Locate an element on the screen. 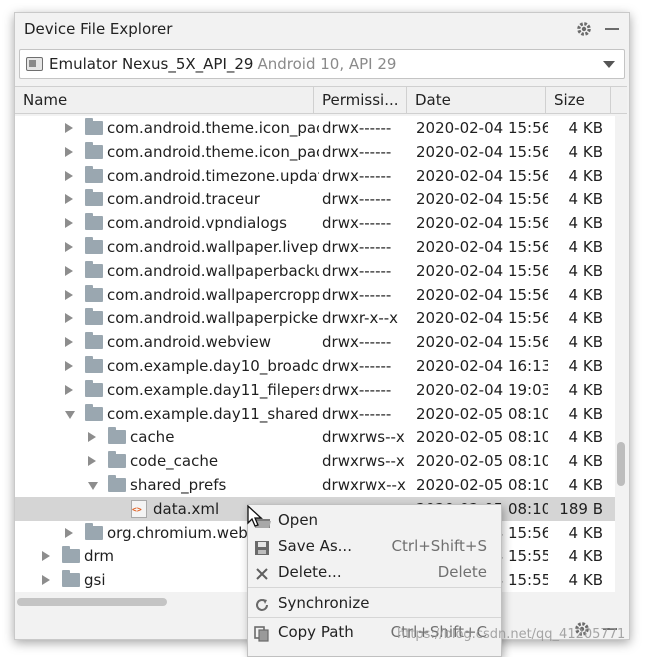 This screenshot has height=657, width=649. copy-icon is located at coordinates (262, 633).